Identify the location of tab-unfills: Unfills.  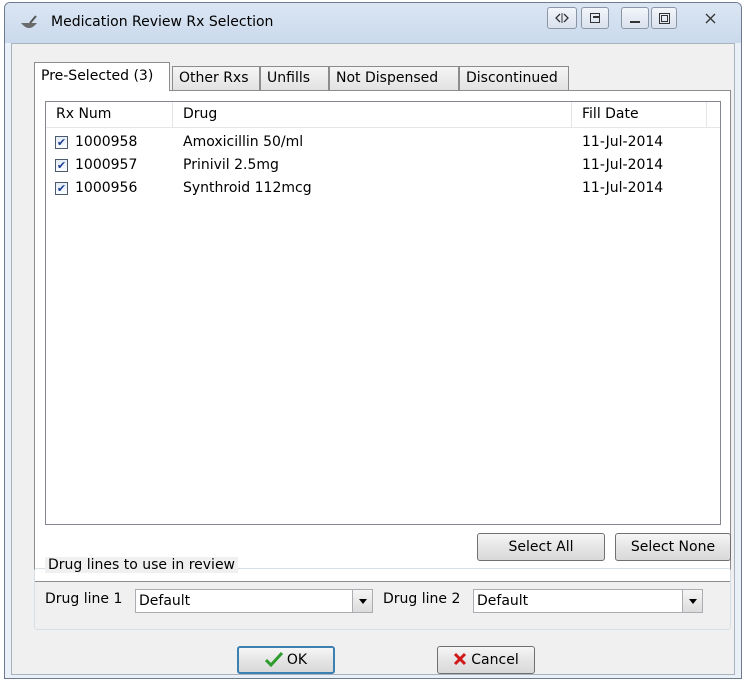
(294, 78).